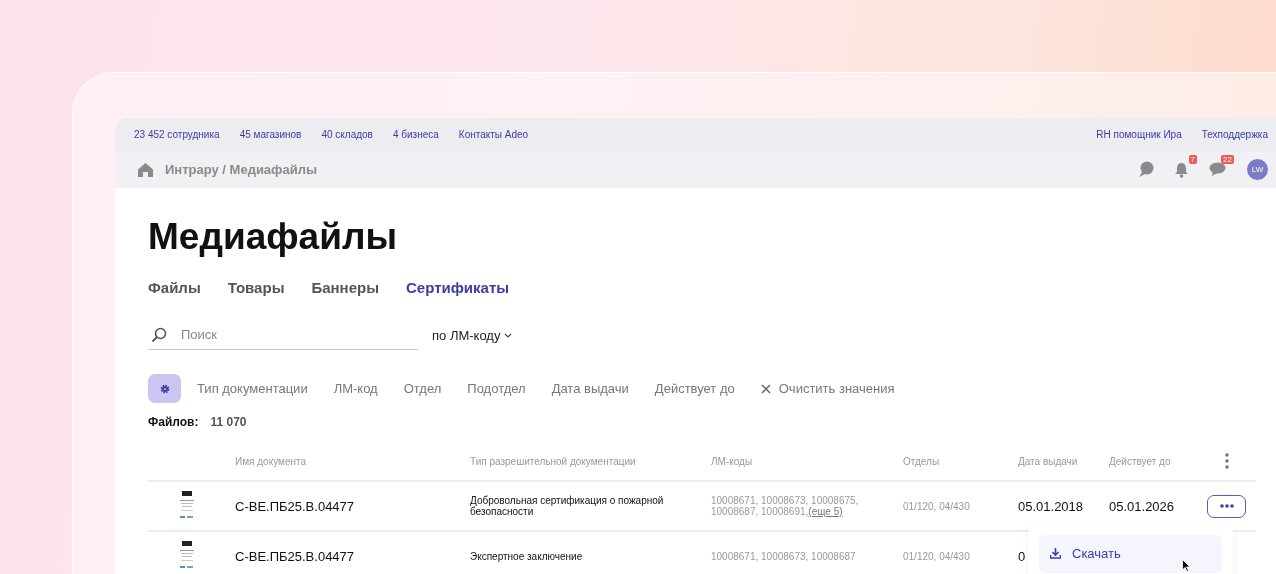 Image resolution: width=1276 pixels, height=574 pixels. I want to click on search-field: Поиск, so click(291, 334).